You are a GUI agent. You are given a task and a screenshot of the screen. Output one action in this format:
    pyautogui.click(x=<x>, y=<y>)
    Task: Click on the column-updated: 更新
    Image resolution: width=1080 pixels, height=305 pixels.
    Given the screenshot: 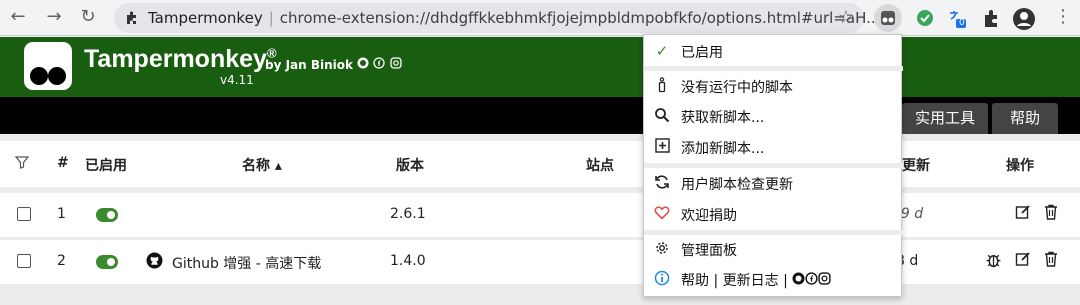 What is the action you would take?
    pyautogui.click(x=916, y=165)
    